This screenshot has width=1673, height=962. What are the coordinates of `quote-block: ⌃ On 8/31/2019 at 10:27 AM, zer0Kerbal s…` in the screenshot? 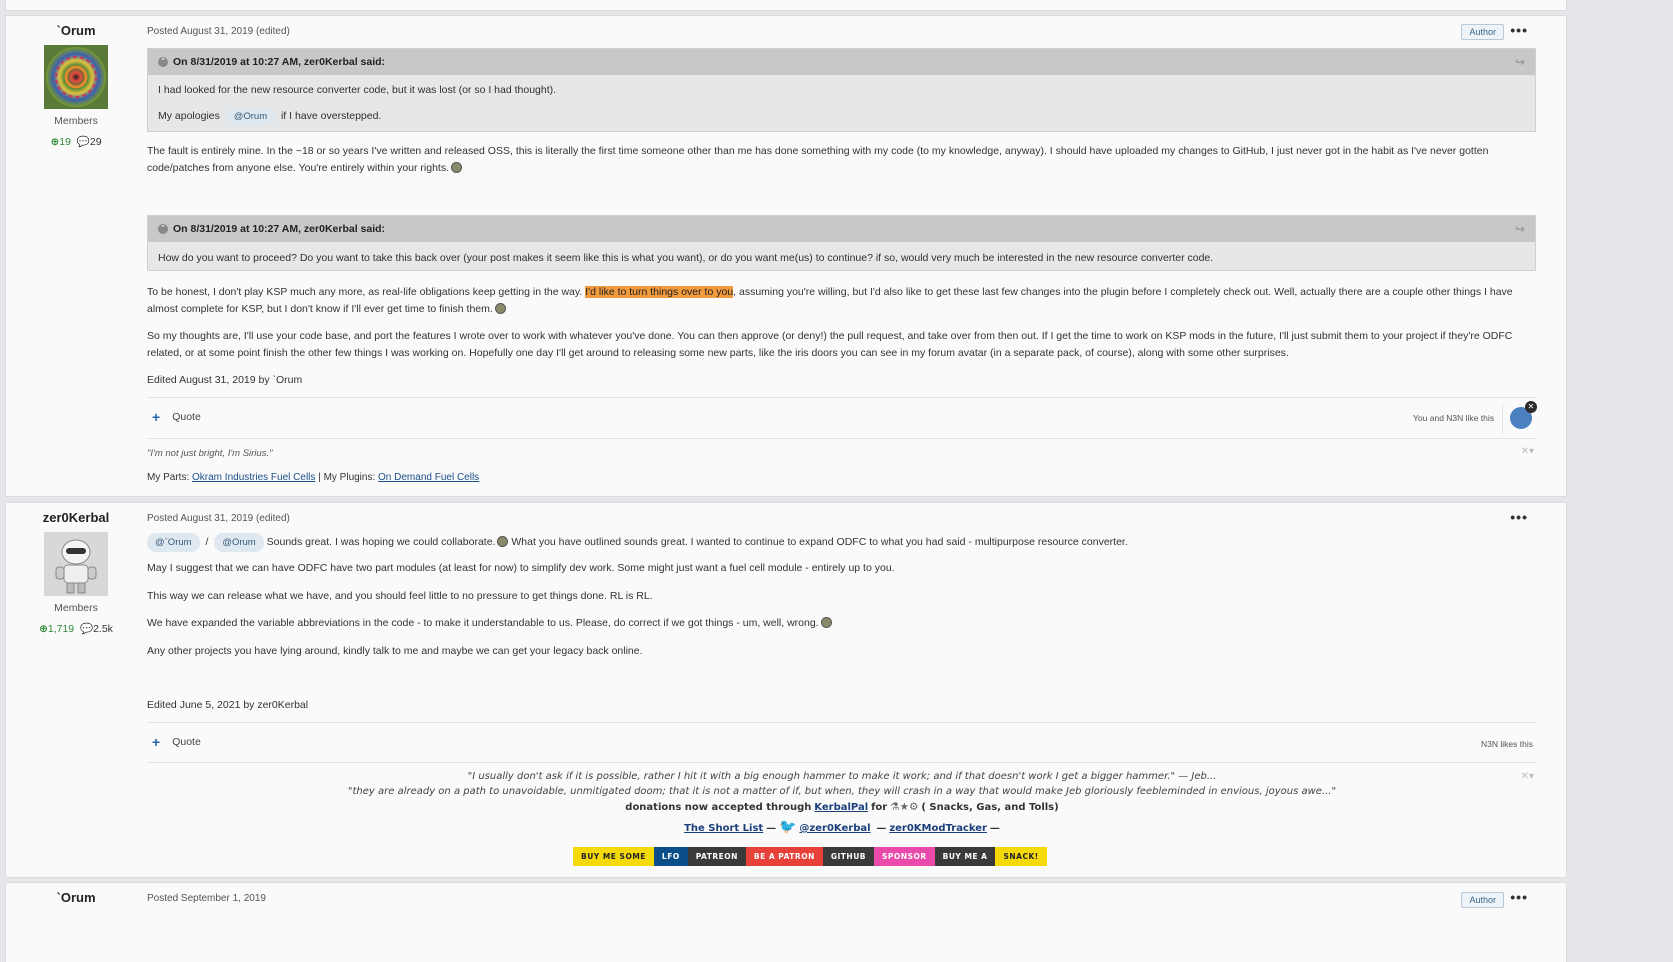 It's located at (841, 90).